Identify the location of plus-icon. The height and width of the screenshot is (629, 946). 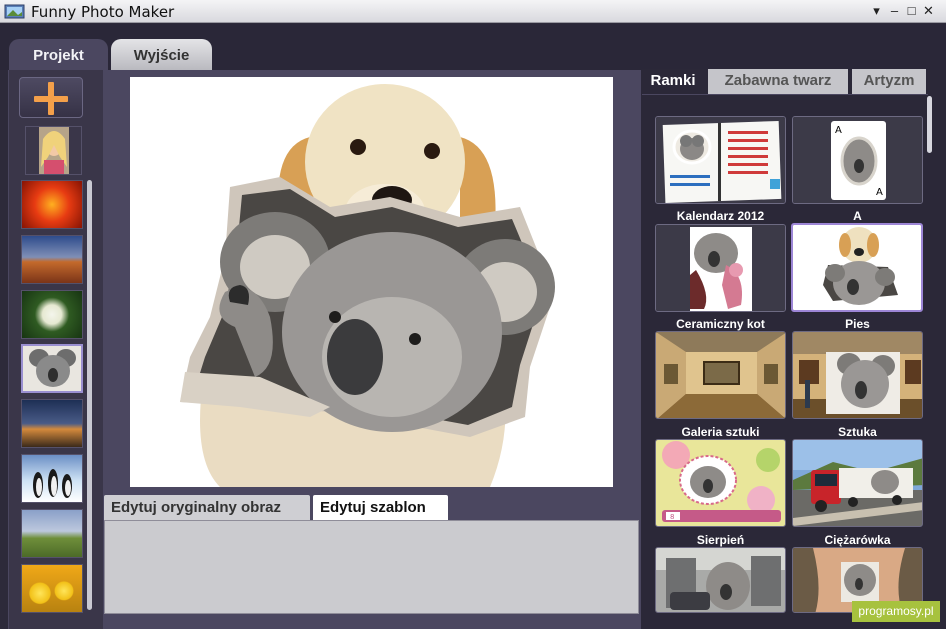
(51, 98).